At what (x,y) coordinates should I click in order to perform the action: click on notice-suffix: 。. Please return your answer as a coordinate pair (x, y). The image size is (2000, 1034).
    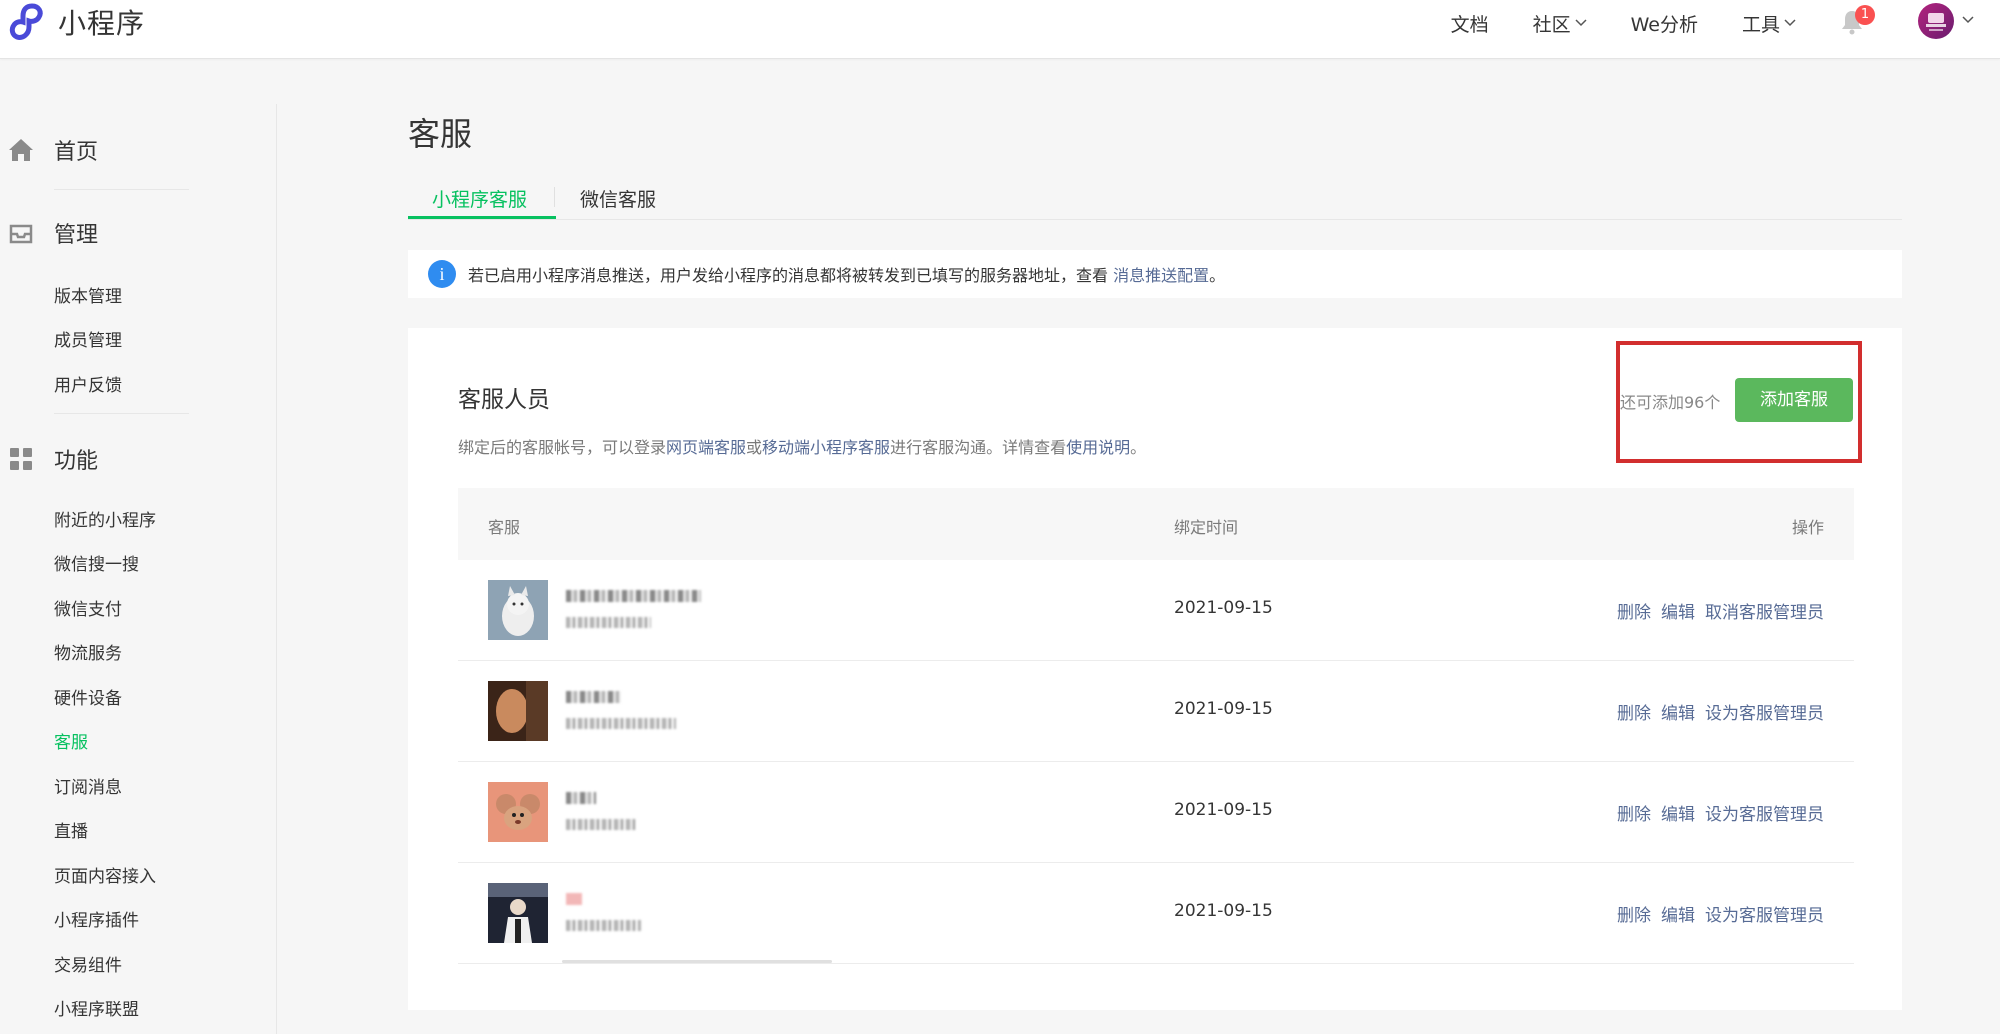
    Looking at the image, I should click on (1217, 275).